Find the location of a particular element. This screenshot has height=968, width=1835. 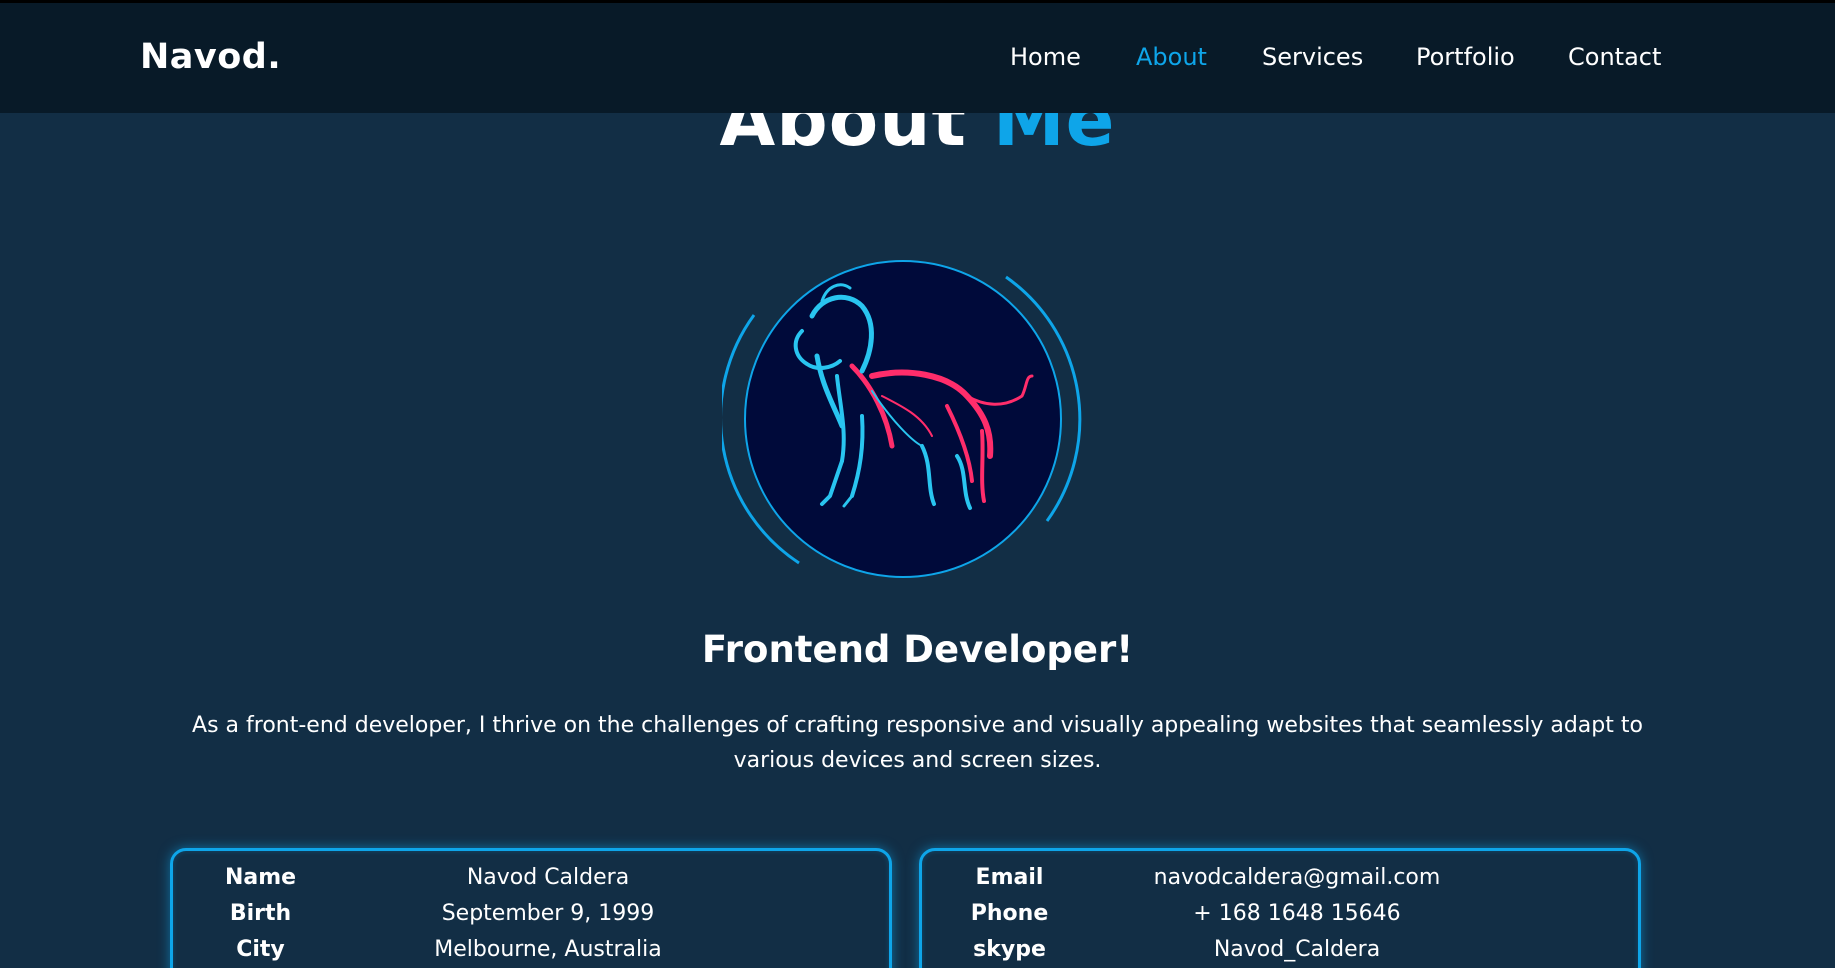

info-row-skype: skype Navod_Caldera is located at coordinates (1280, 952).